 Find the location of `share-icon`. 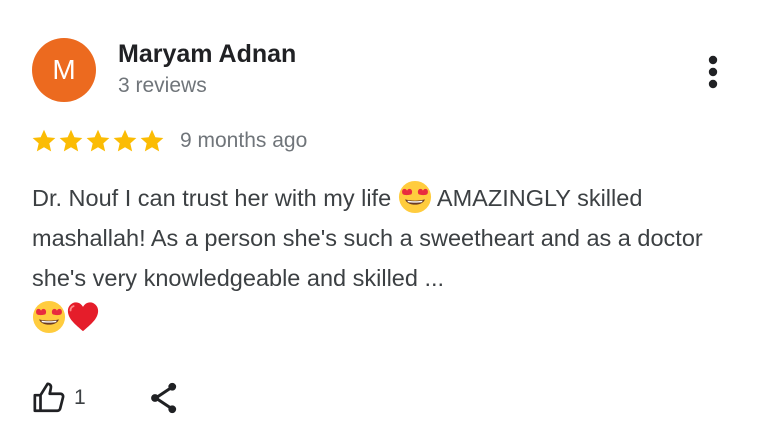

share-icon is located at coordinates (163, 398).